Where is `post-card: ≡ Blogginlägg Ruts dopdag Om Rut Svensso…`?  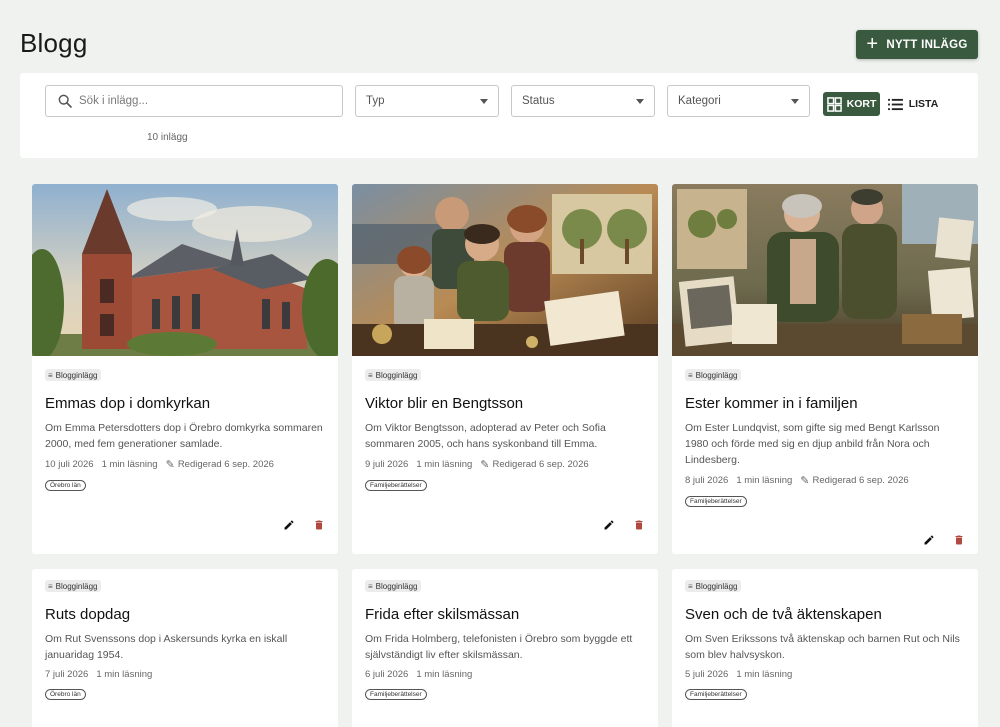
post-card: ≡ Blogginlägg Ruts dopdag Om Rut Svensso… is located at coordinates (185, 648).